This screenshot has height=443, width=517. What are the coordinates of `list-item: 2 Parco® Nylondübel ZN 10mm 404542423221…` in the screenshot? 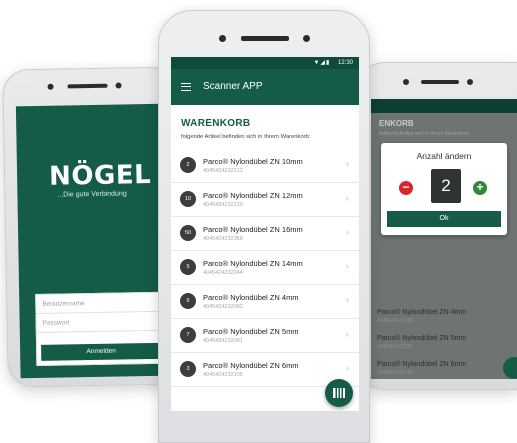 It's located at (265, 166).